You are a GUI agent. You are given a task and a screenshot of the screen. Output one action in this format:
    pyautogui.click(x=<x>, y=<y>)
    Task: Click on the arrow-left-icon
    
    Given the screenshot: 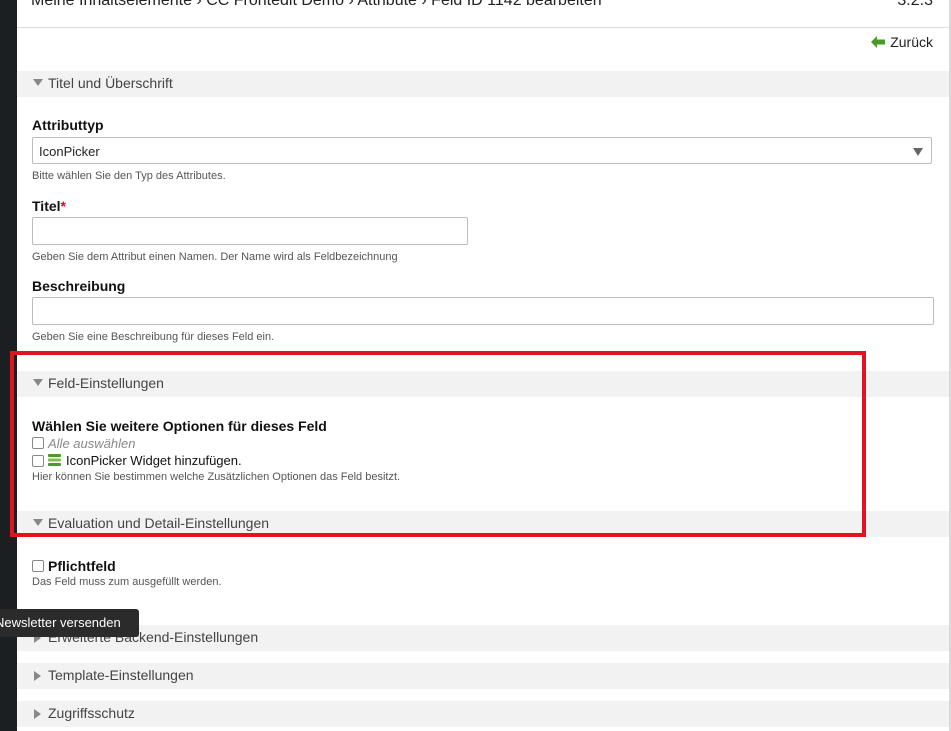 What is the action you would take?
    pyautogui.click(x=878, y=42)
    